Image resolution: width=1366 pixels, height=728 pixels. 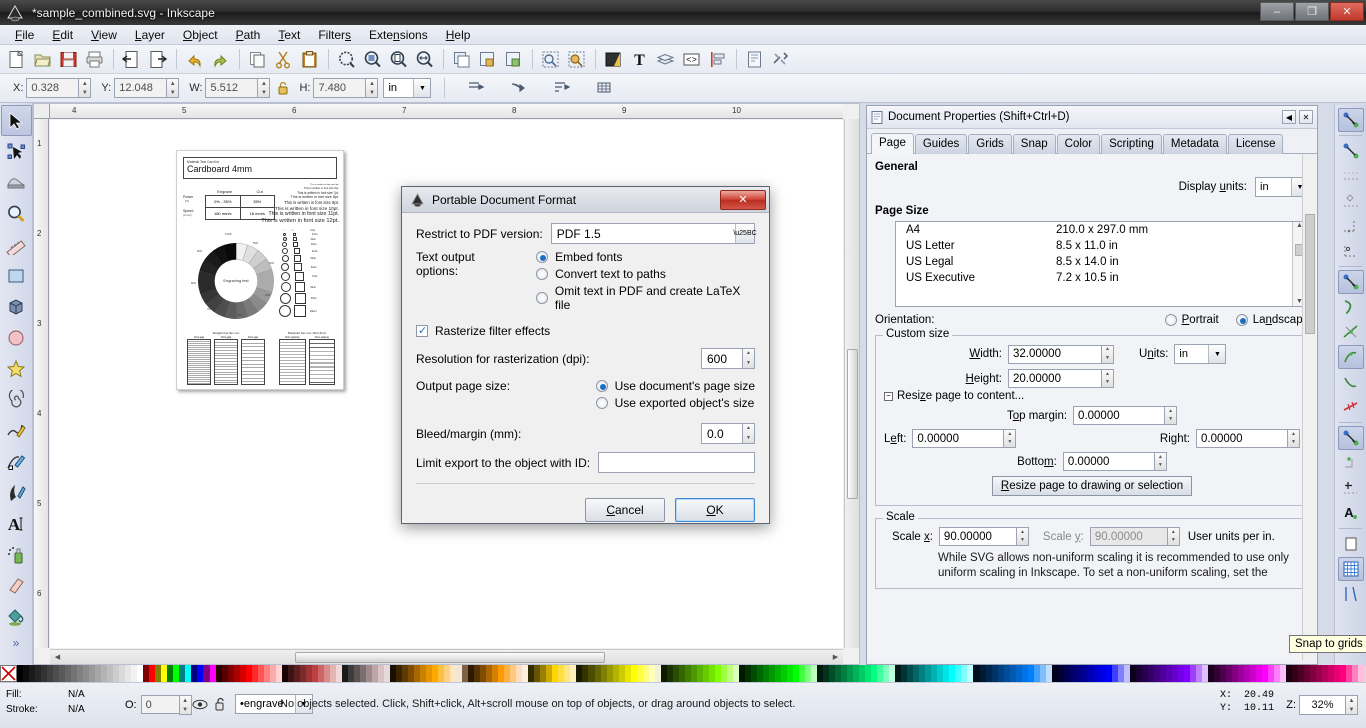 I want to click on bleed-stepper: ▲ ▼, so click(x=749, y=433).